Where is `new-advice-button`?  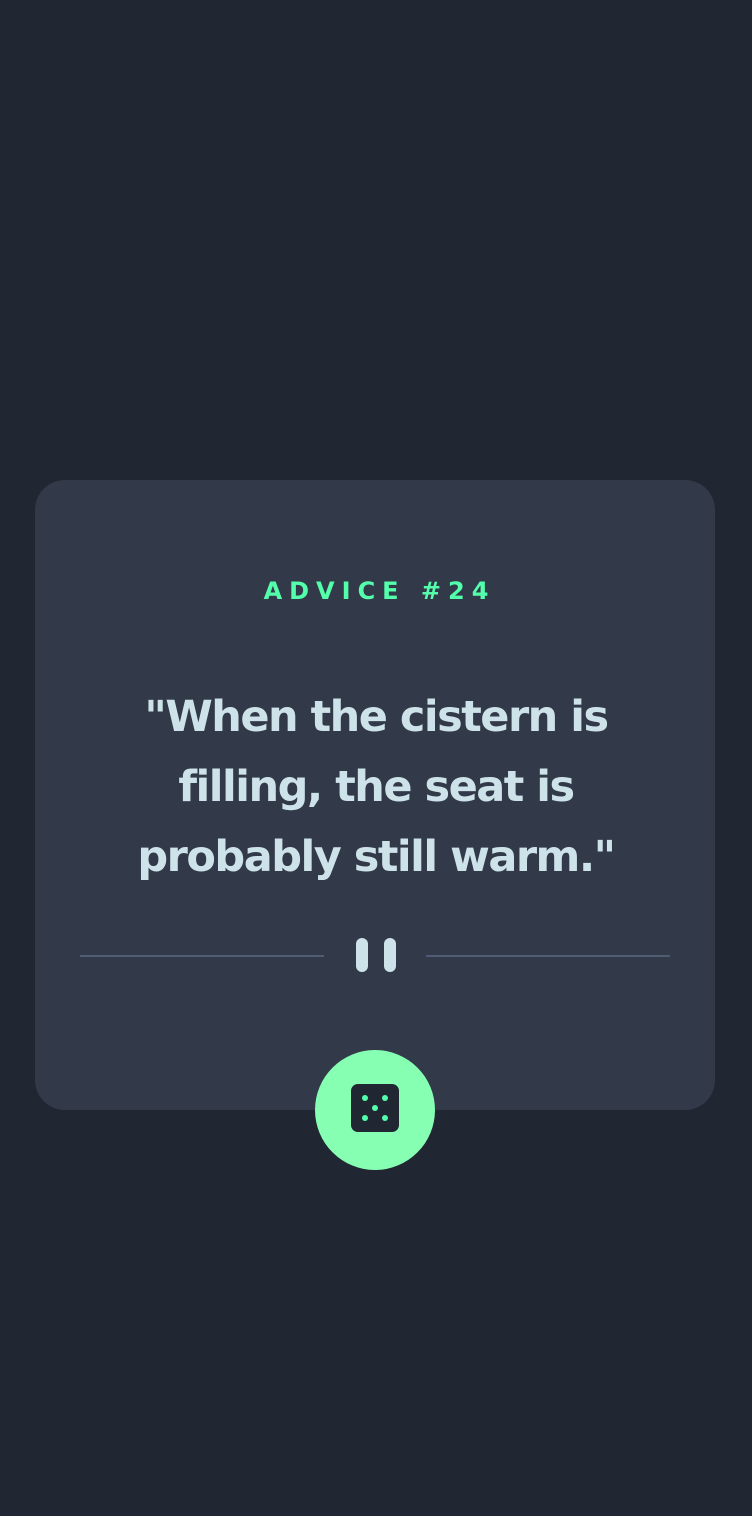 new-advice-button is located at coordinates (375, 1110).